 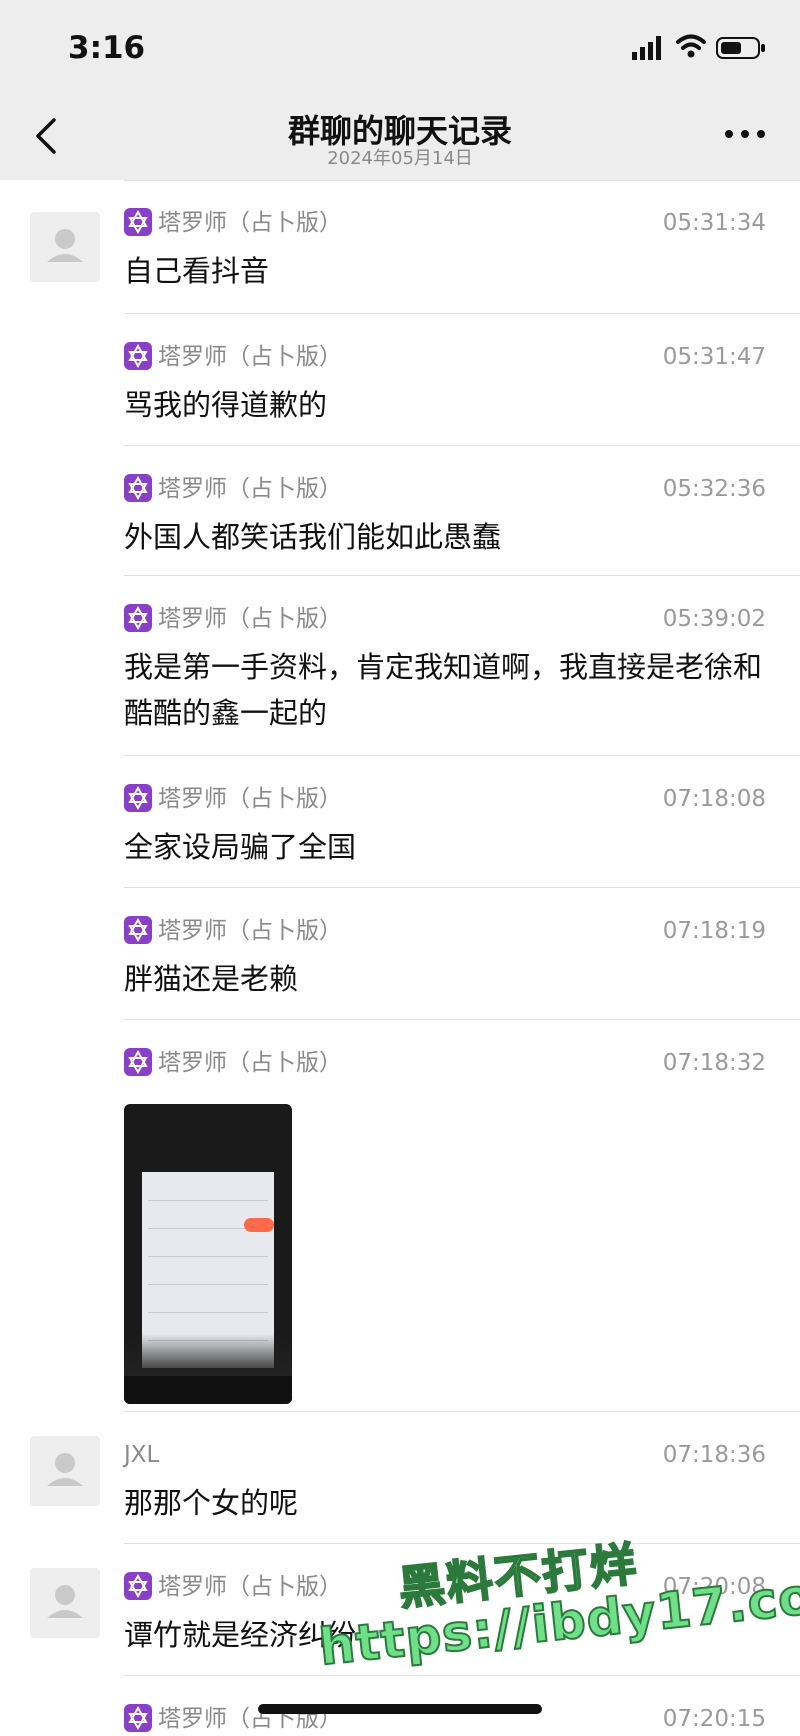 What do you see at coordinates (745, 134) in the screenshot?
I see `more-options-icon` at bounding box center [745, 134].